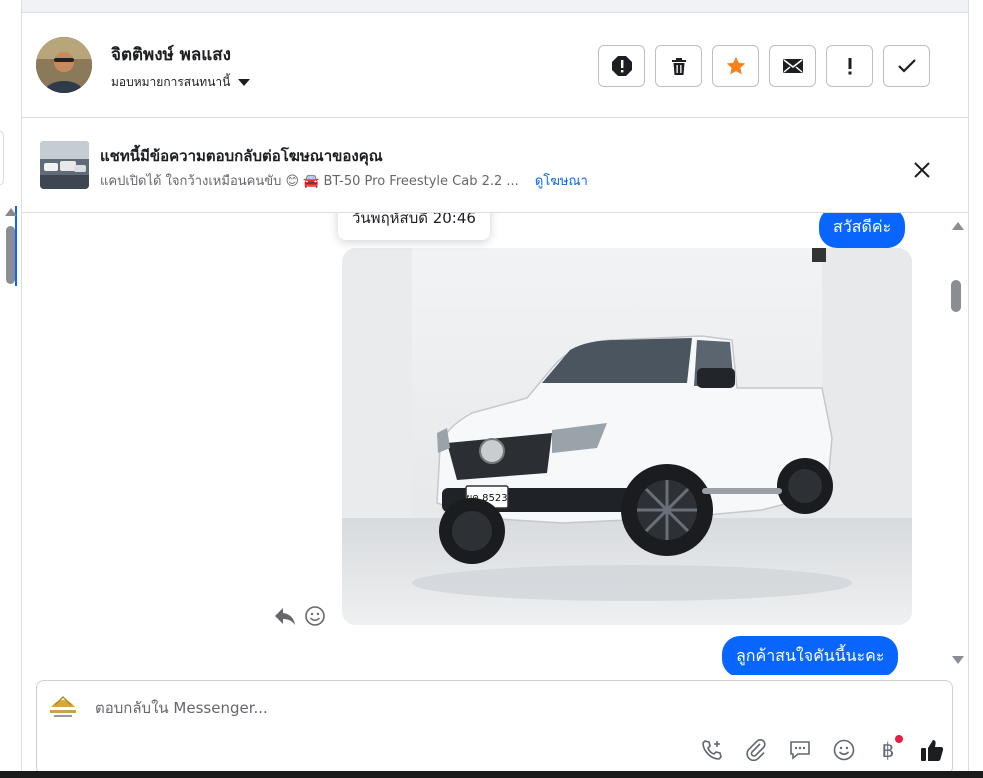 The image size is (983, 778). What do you see at coordinates (11, 389) in the screenshot?
I see `conversation-list-edge` at bounding box center [11, 389].